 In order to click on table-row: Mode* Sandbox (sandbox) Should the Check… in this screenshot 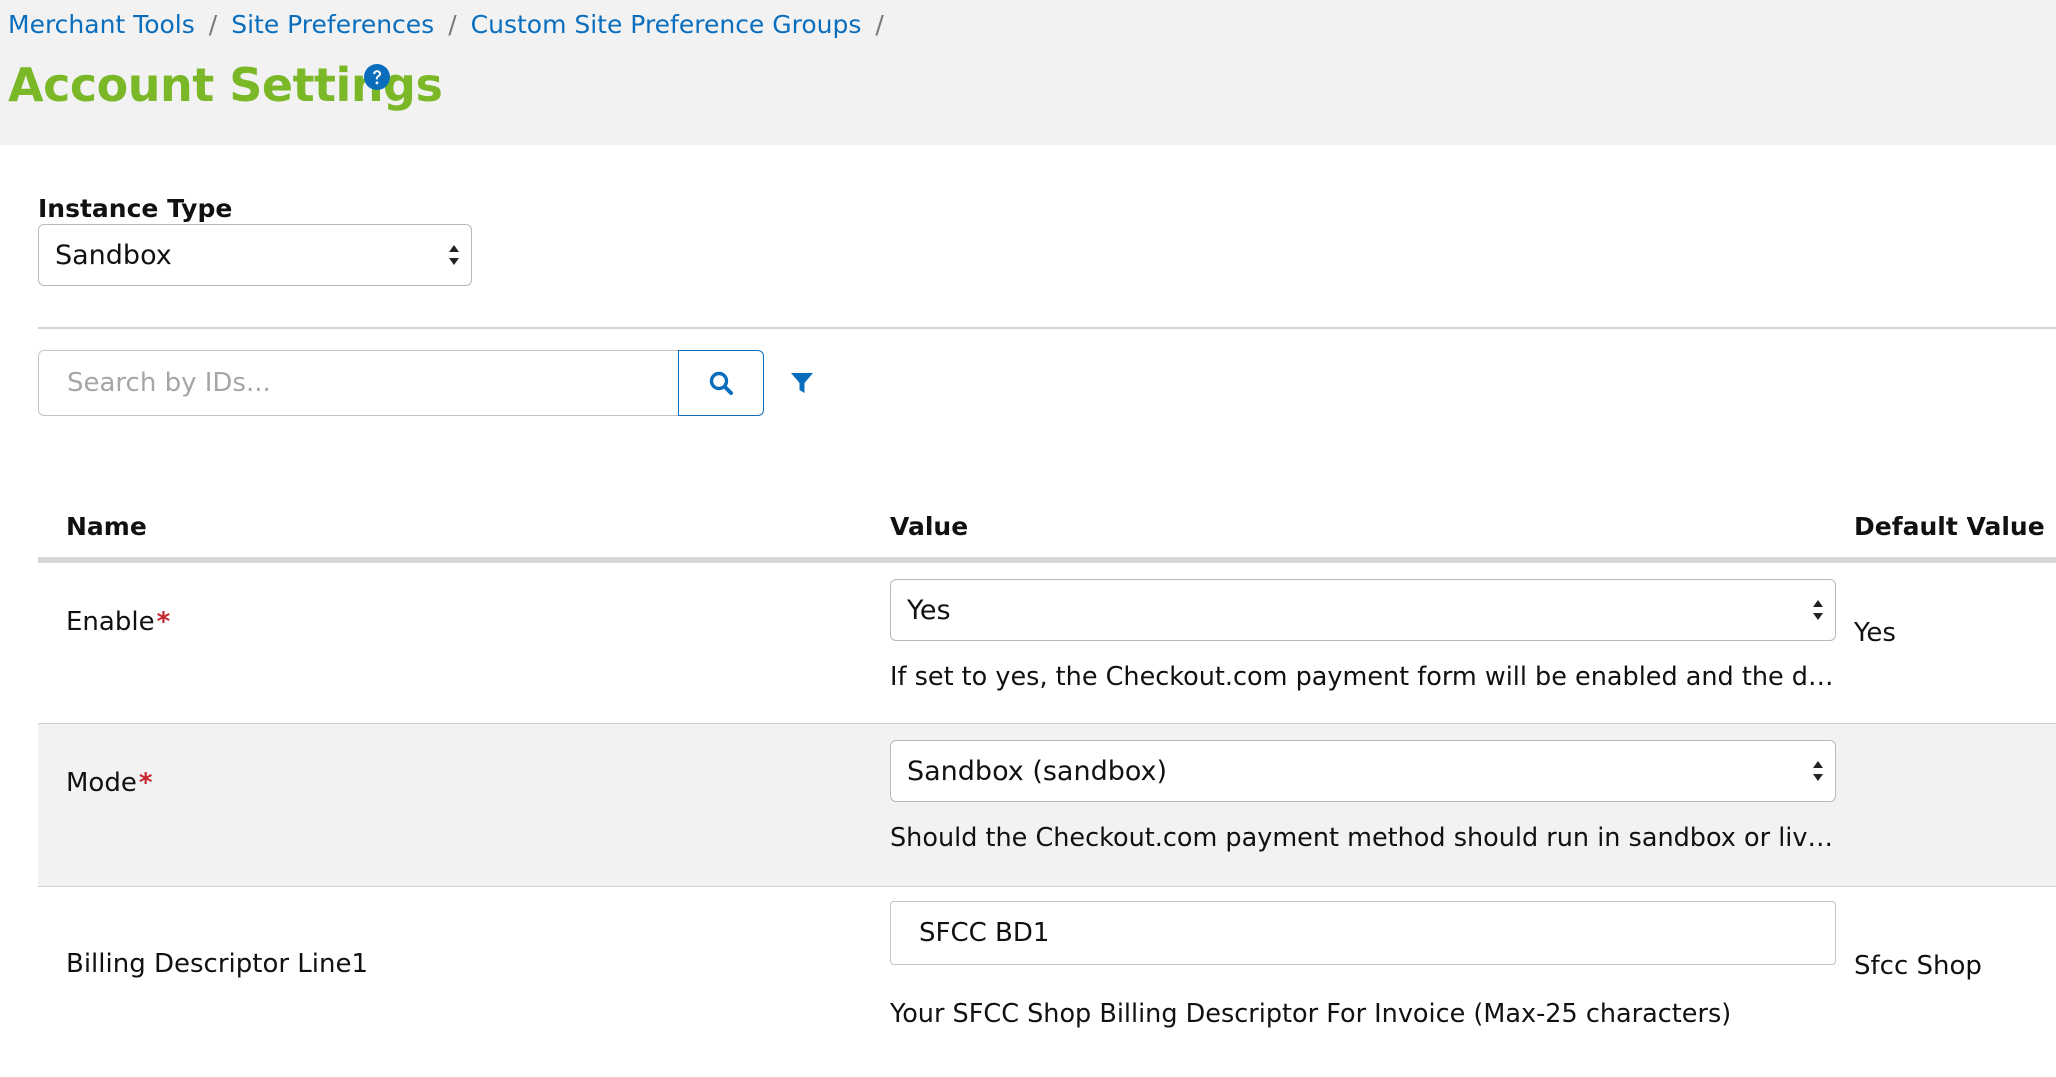, I will do `click(1047, 805)`.